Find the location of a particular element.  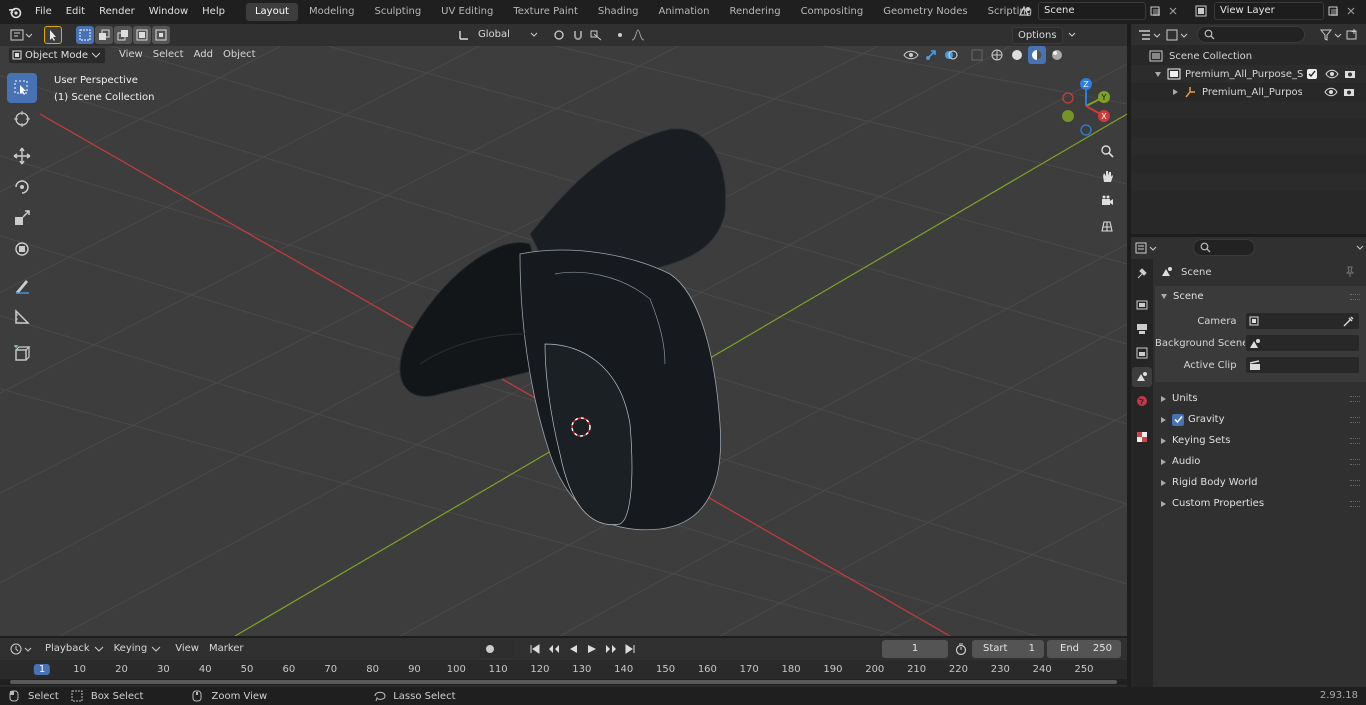

filter-icon is located at coordinates (1331, 35).